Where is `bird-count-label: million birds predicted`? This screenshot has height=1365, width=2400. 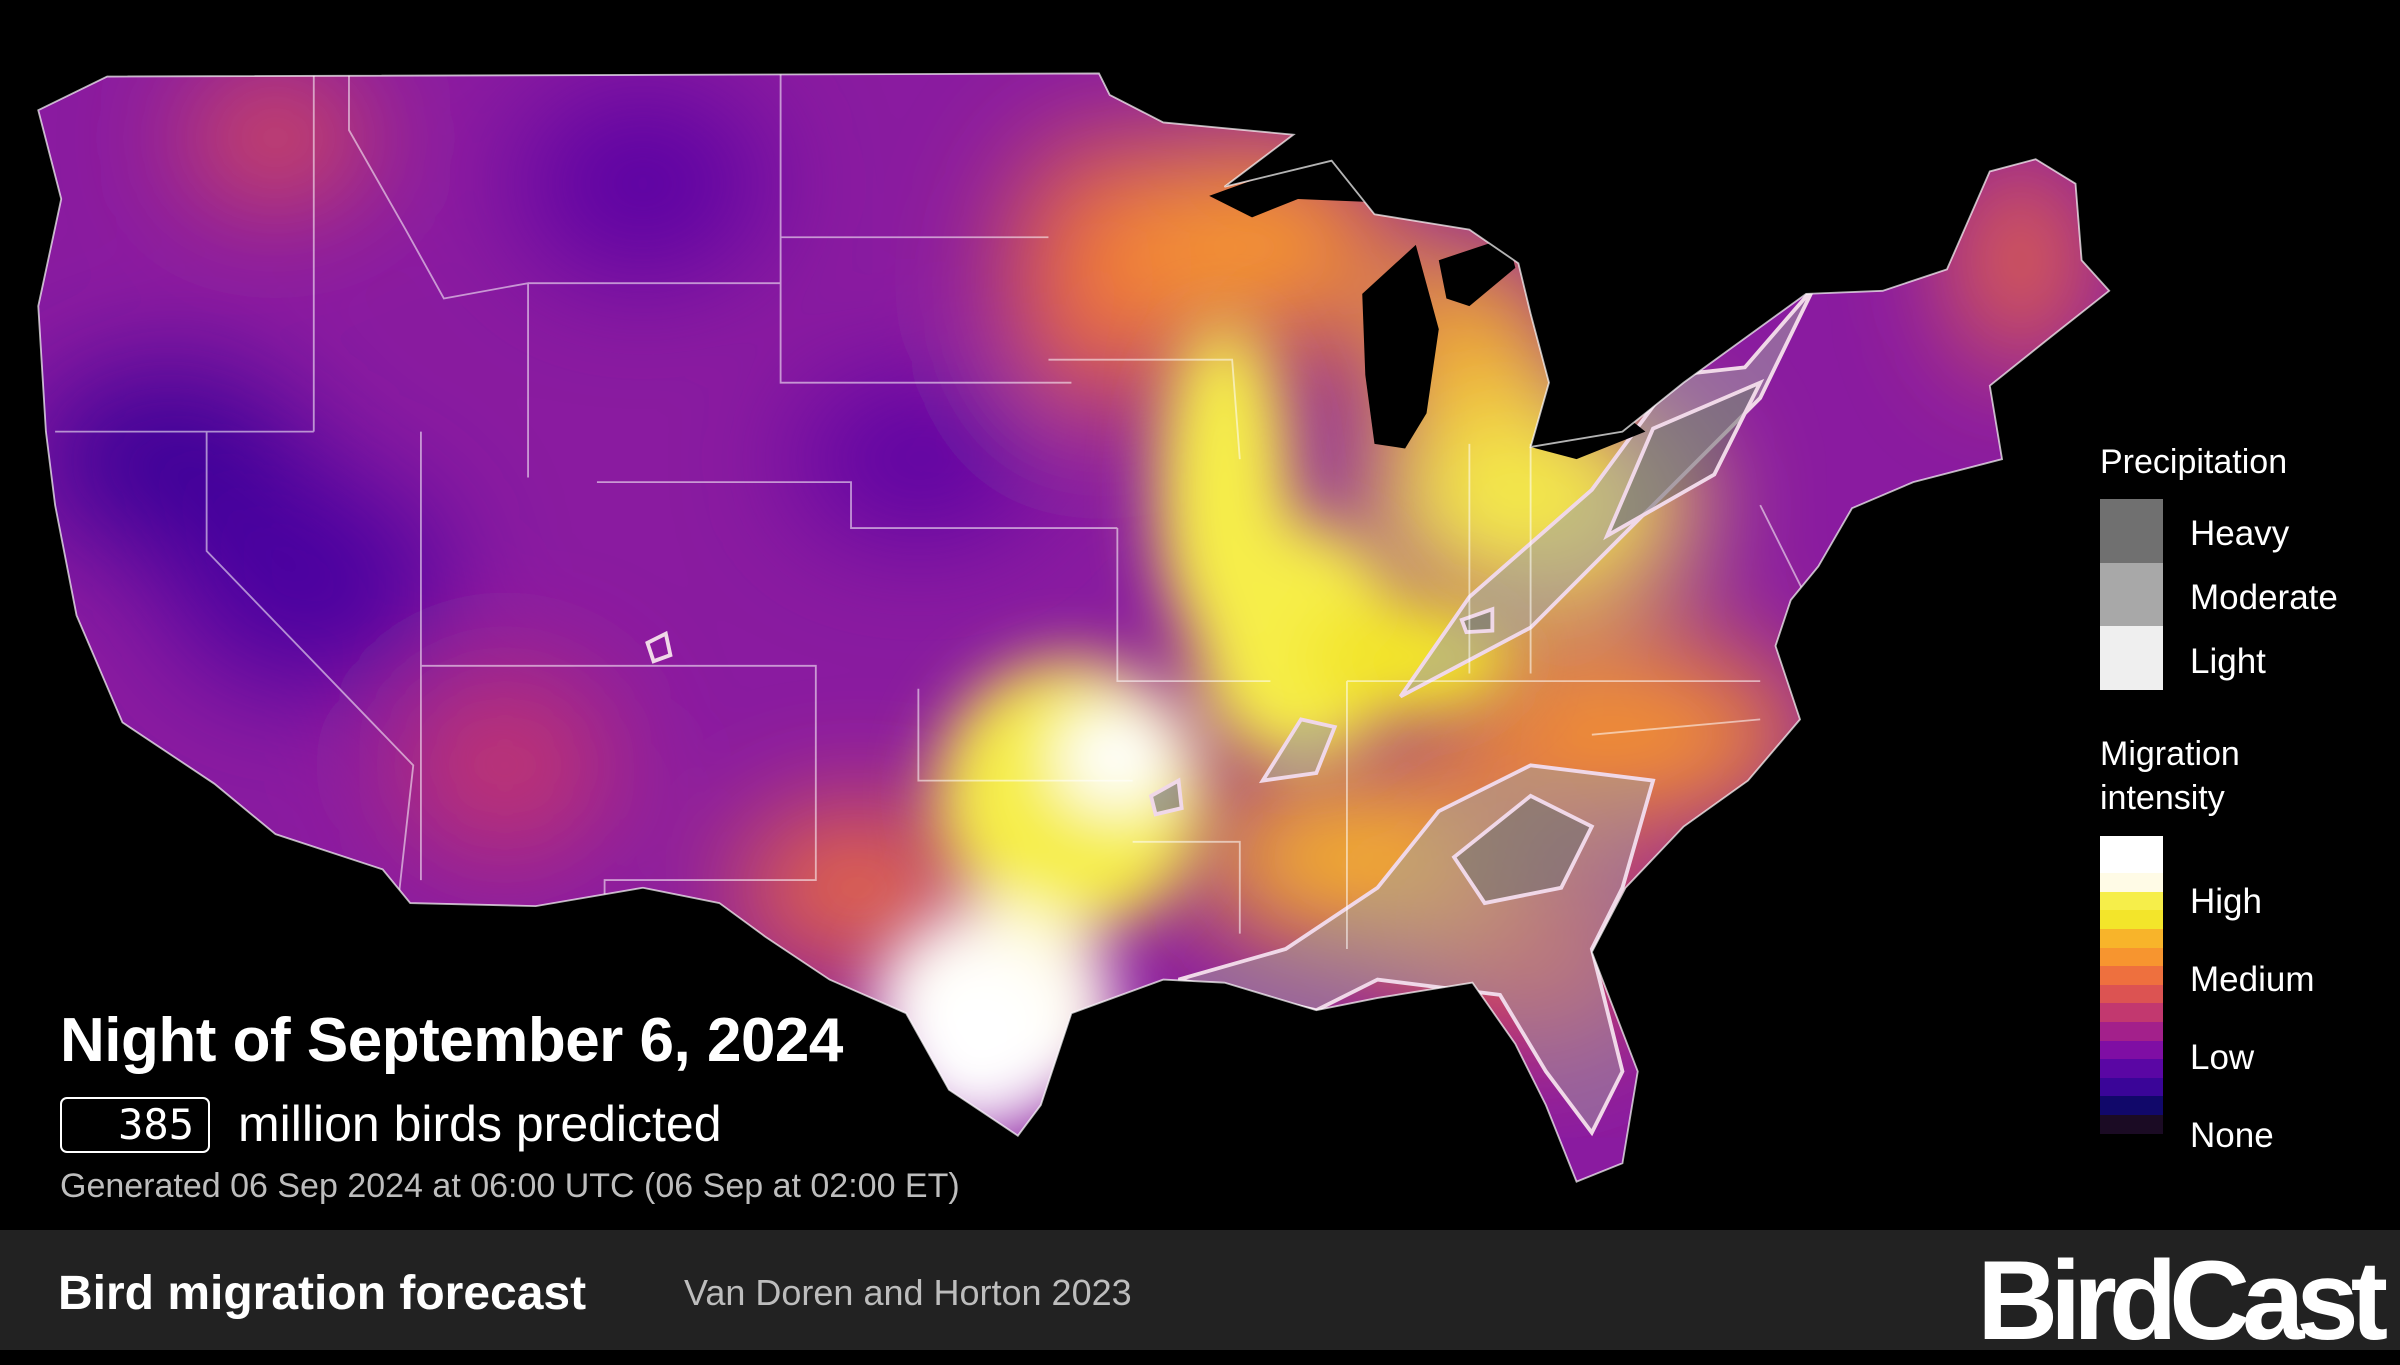 bird-count-label: million birds predicted is located at coordinates (480, 1124).